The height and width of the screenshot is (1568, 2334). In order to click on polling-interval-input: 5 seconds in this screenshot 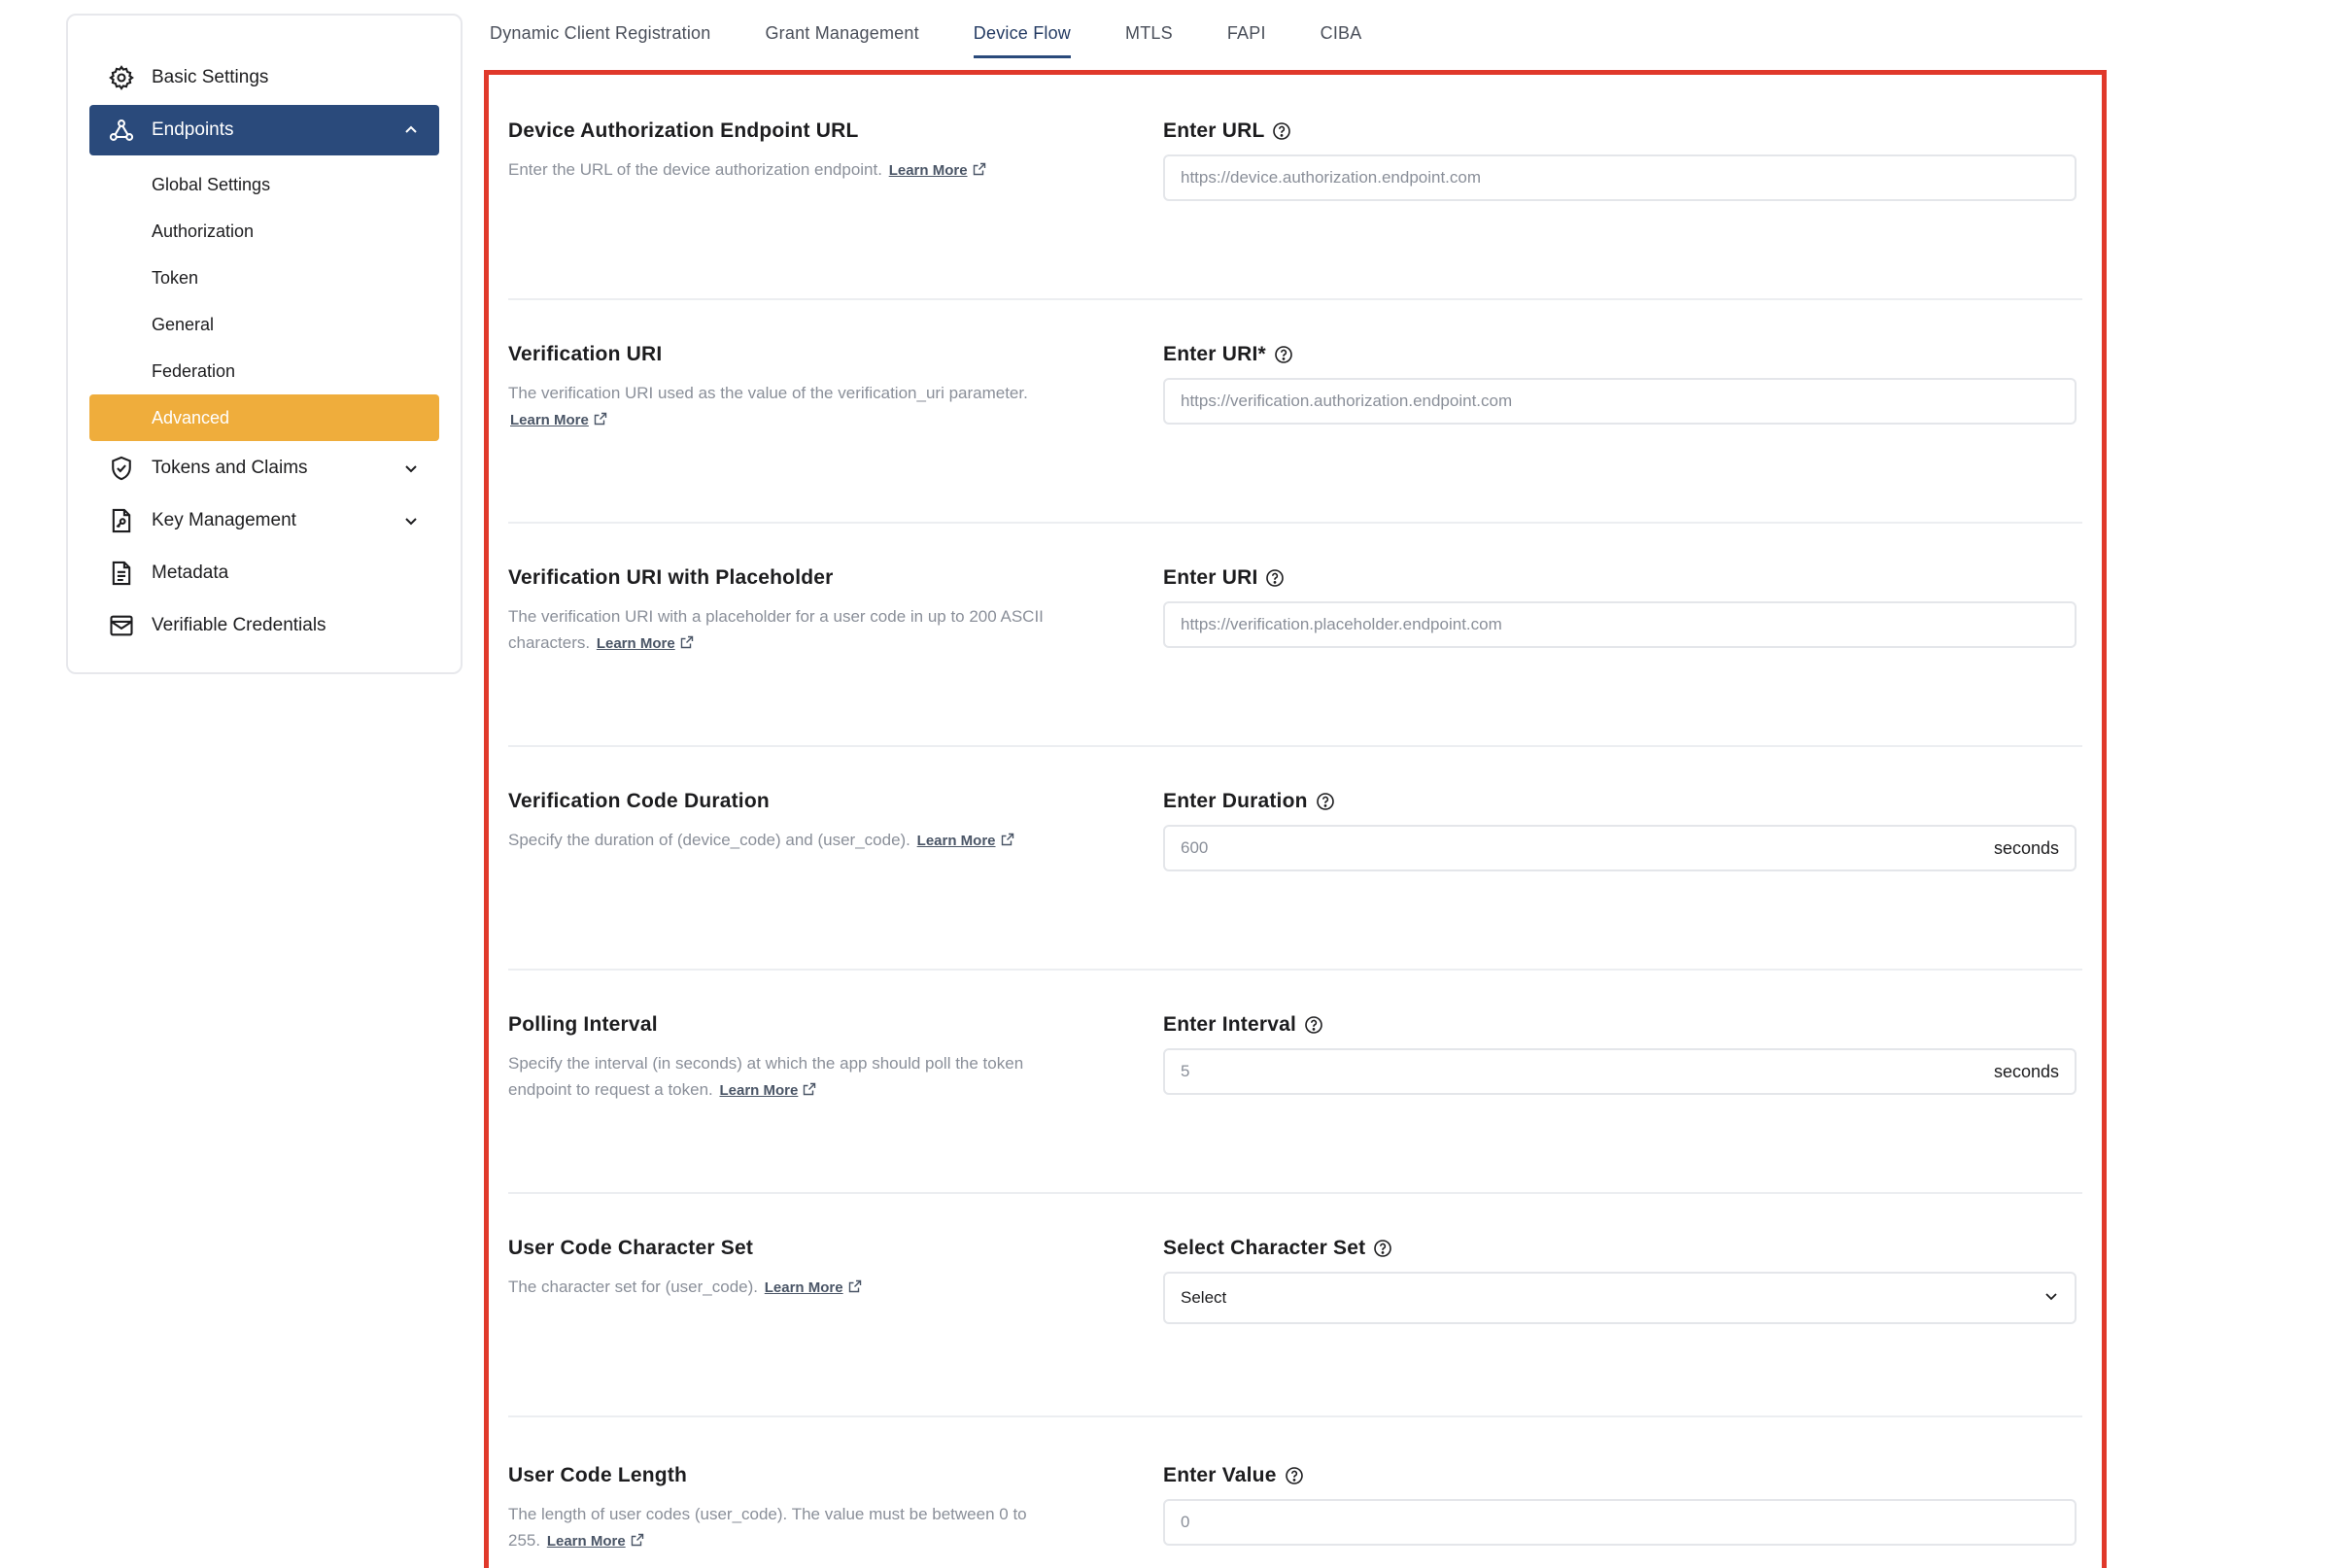, I will do `click(1620, 1071)`.